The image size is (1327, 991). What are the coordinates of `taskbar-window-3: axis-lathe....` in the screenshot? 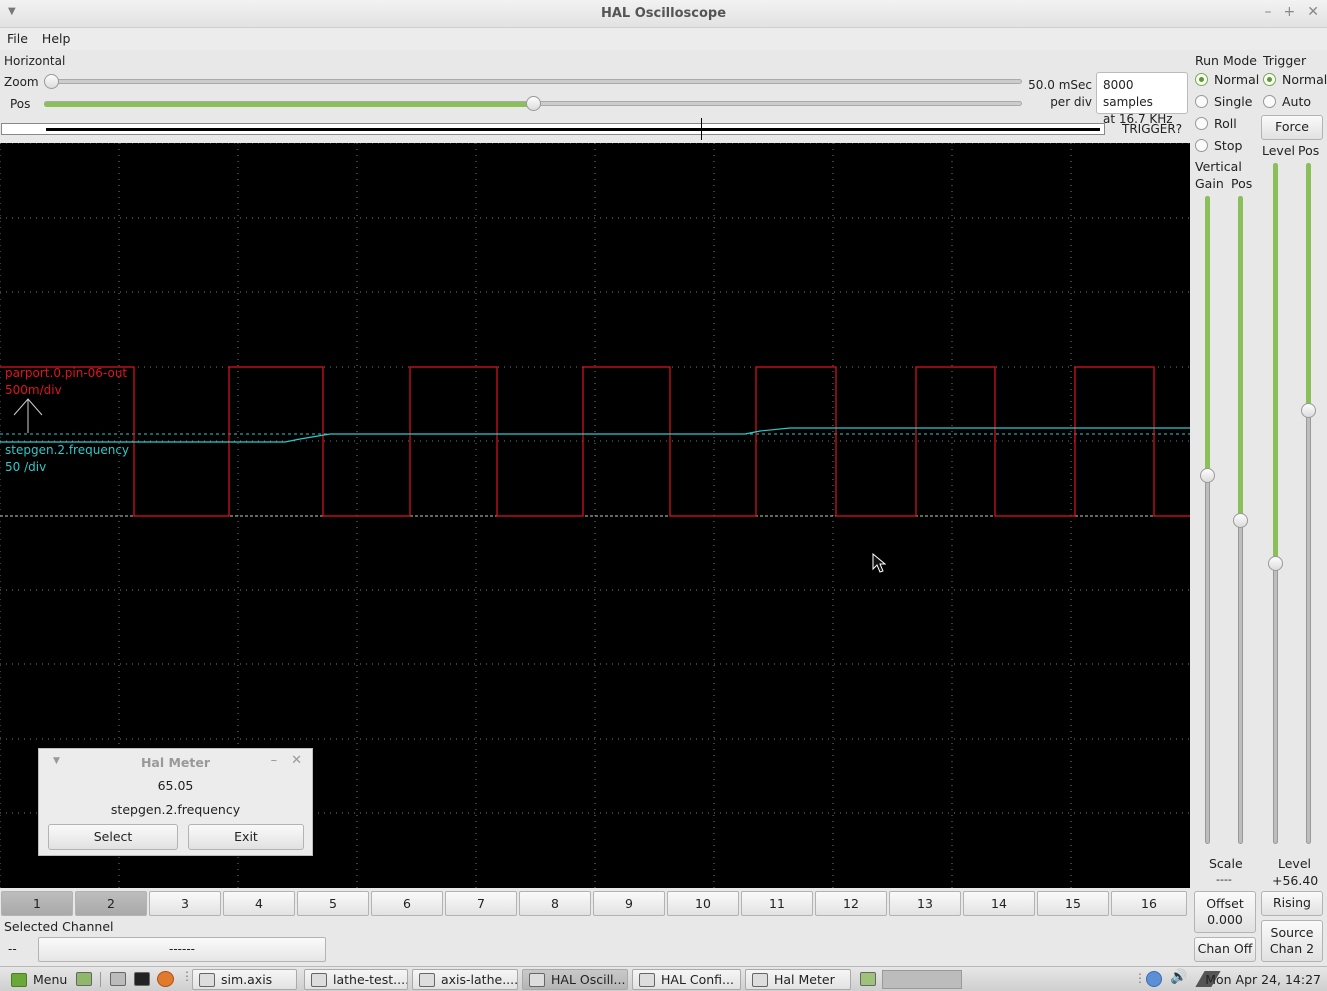 It's located at (465, 979).